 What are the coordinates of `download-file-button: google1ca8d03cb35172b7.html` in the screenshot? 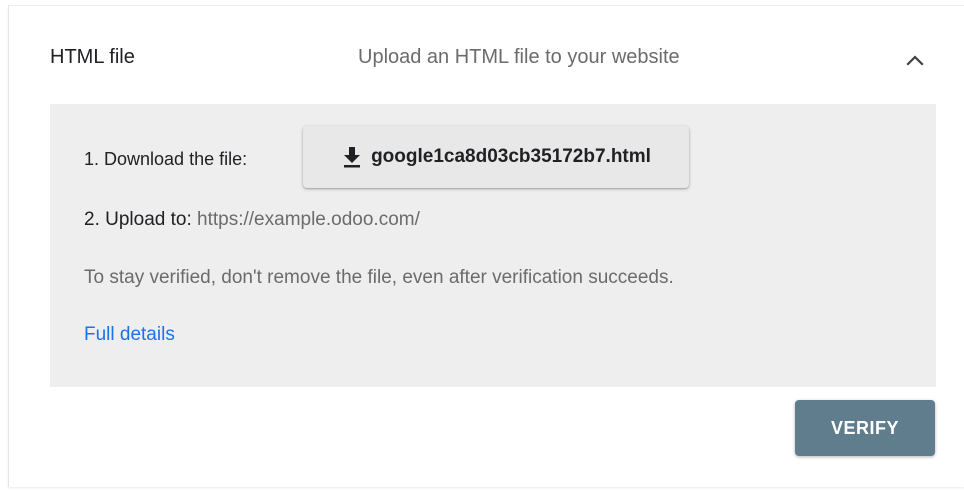 It's located at (496, 157).